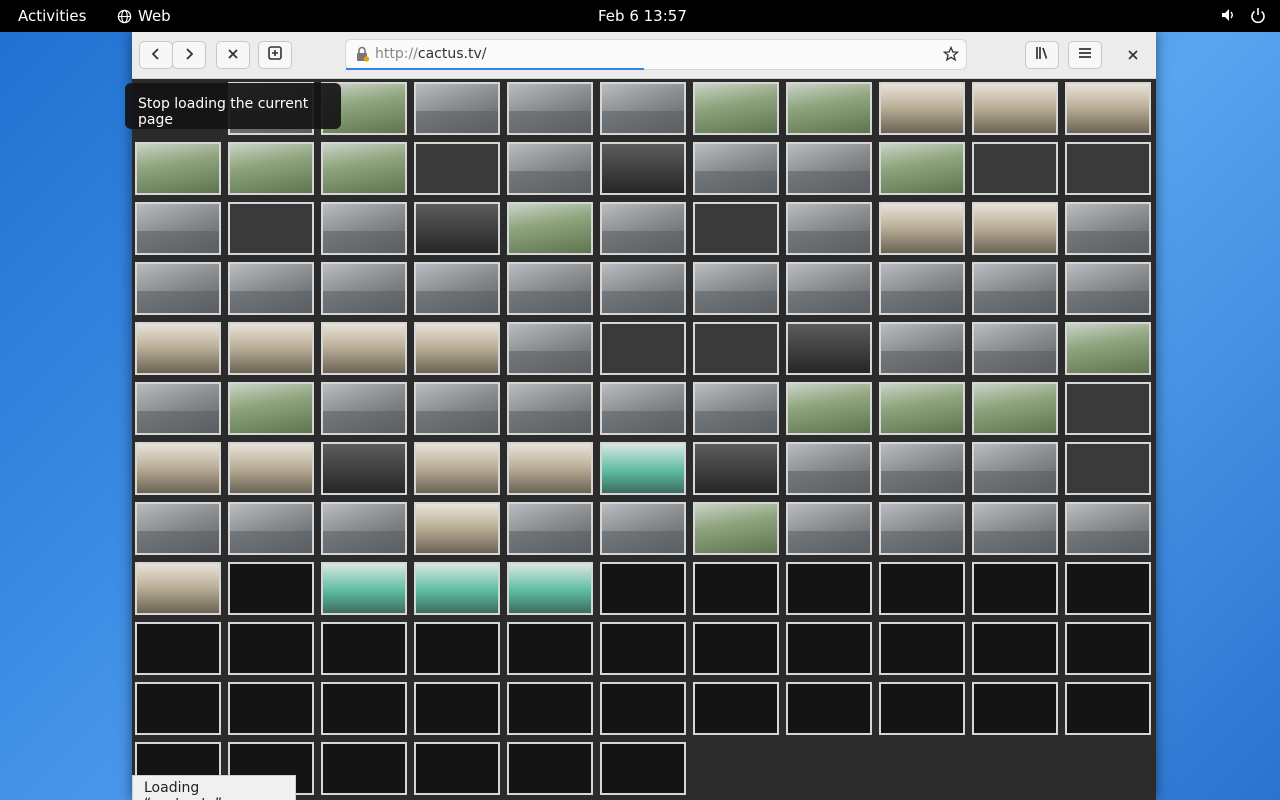  Describe the element at coordinates (1133, 55) in the screenshot. I see `window-close-button` at that location.